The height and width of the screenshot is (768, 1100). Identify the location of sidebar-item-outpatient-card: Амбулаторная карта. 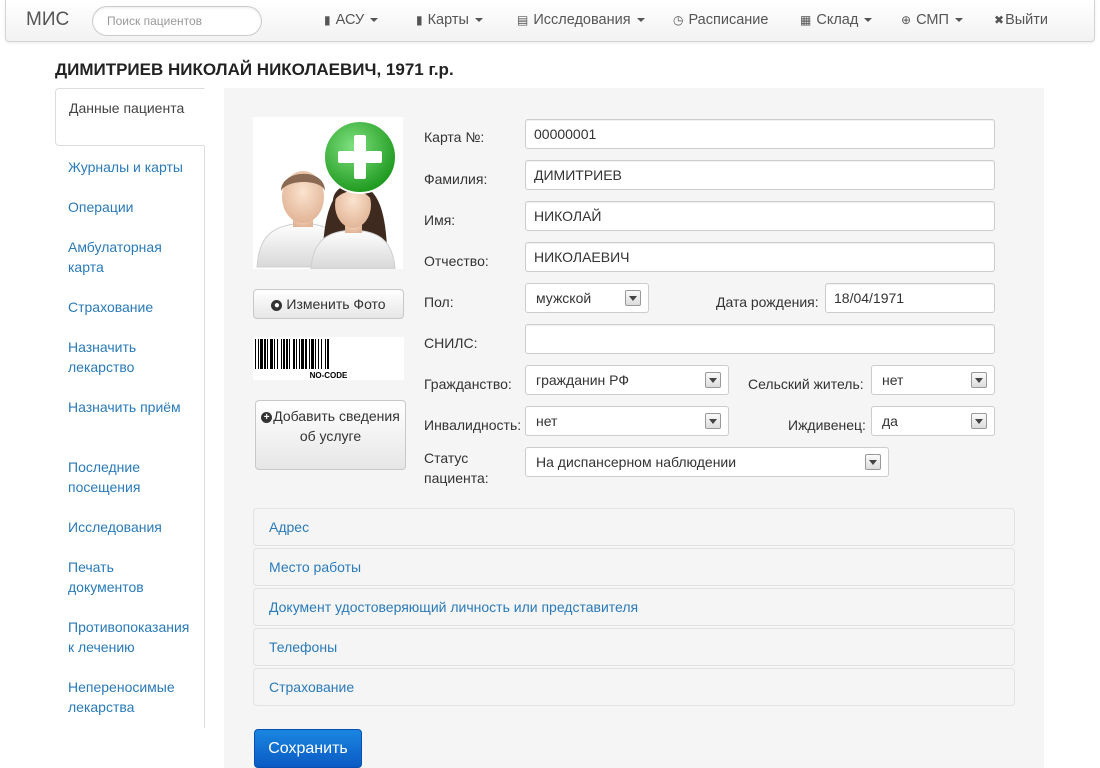
(130, 257).